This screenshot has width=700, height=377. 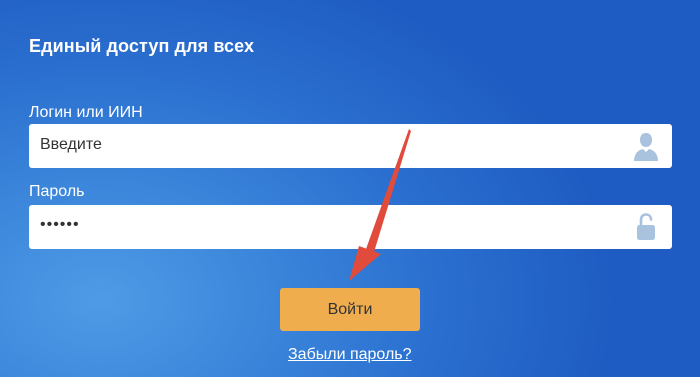 What do you see at coordinates (646, 227) in the screenshot?
I see `unlock-icon` at bounding box center [646, 227].